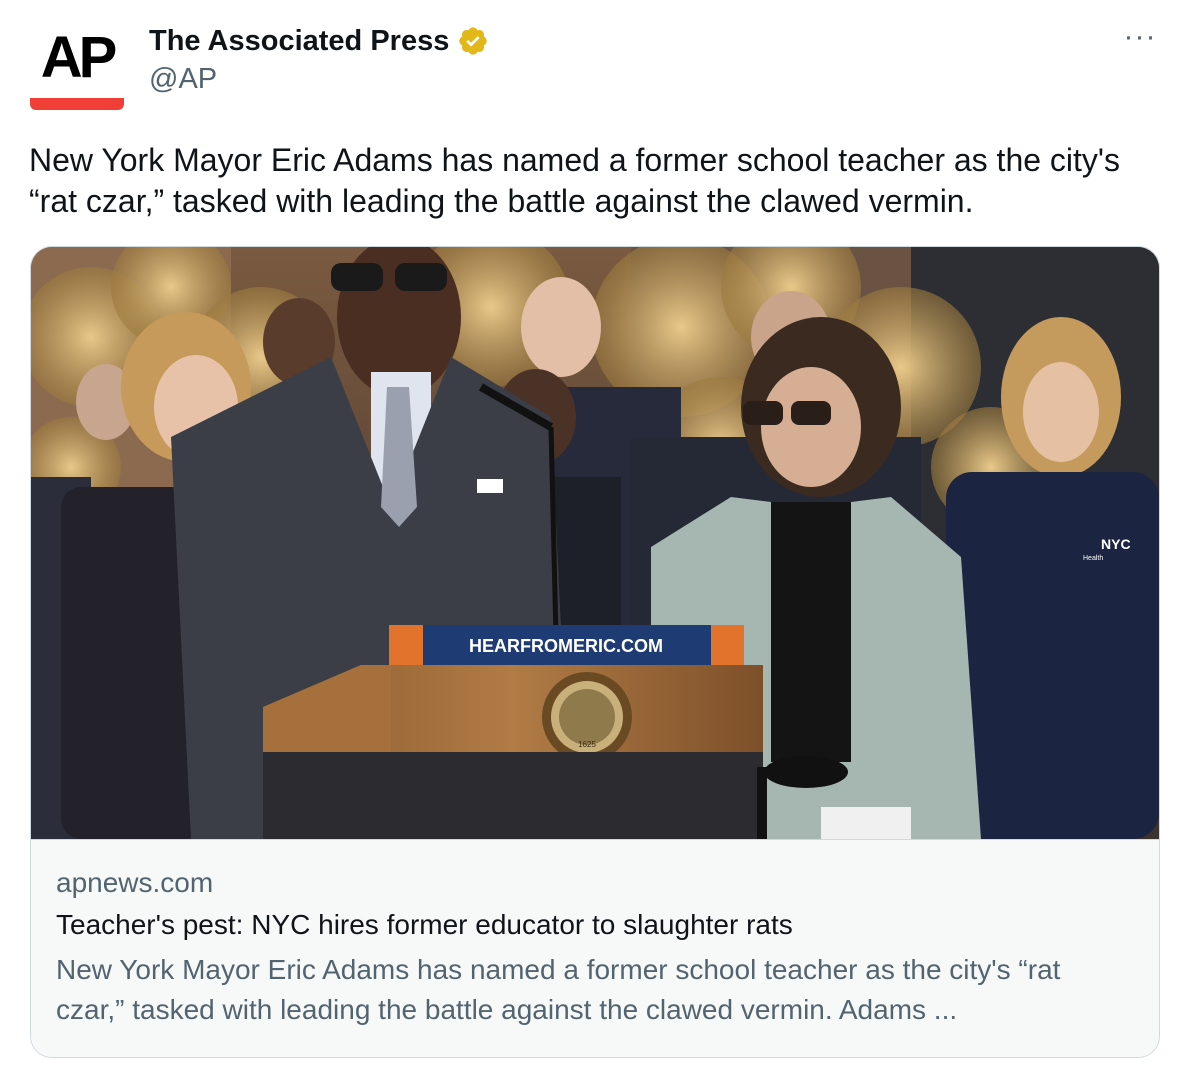  What do you see at coordinates (1140, 36) in the screenshot?
I see `more-options-icon: ···` at bounding box center [1140, 36].